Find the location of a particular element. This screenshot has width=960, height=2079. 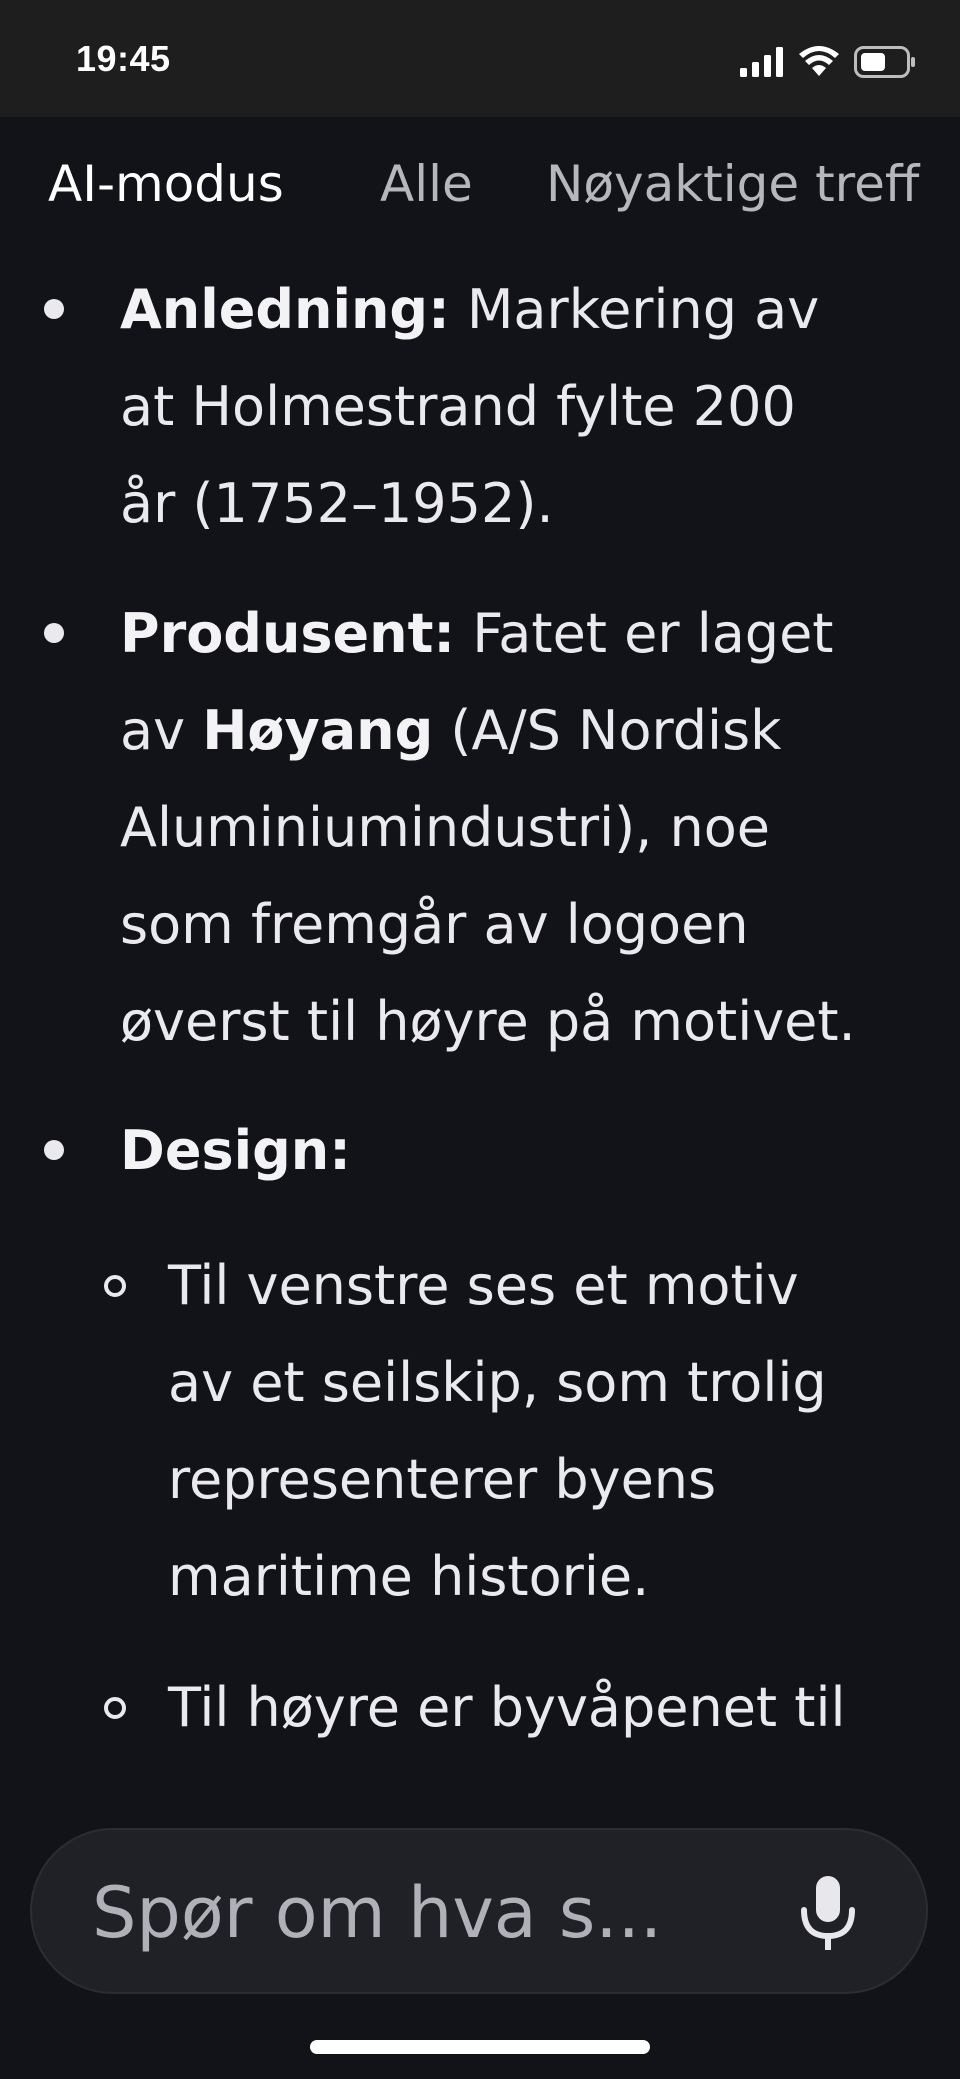

tab-all: Alle is located at coordinates (426, 184).